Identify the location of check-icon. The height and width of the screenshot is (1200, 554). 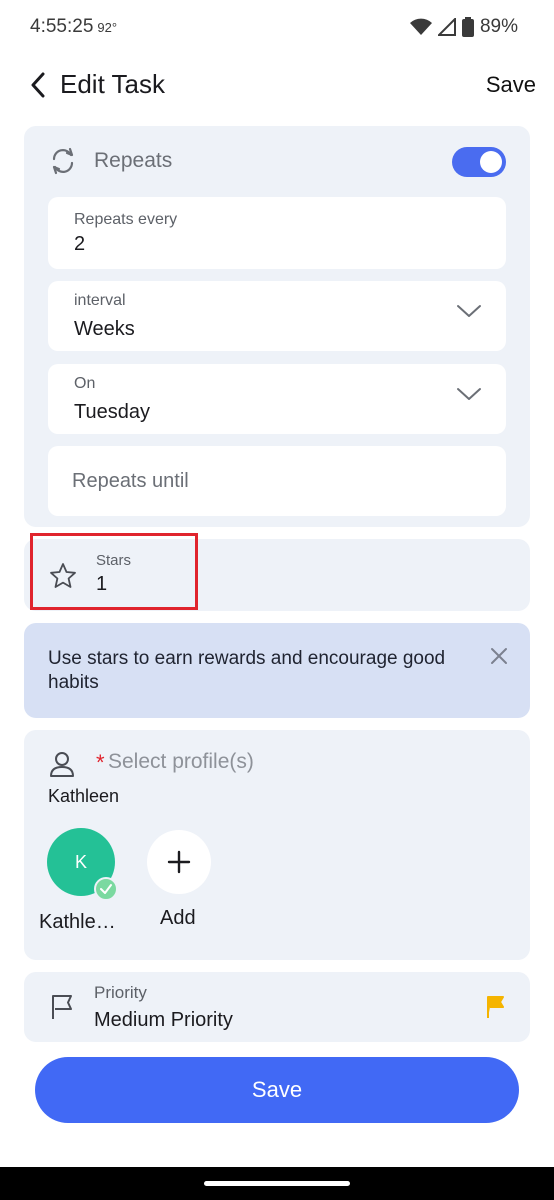
(106, 889).